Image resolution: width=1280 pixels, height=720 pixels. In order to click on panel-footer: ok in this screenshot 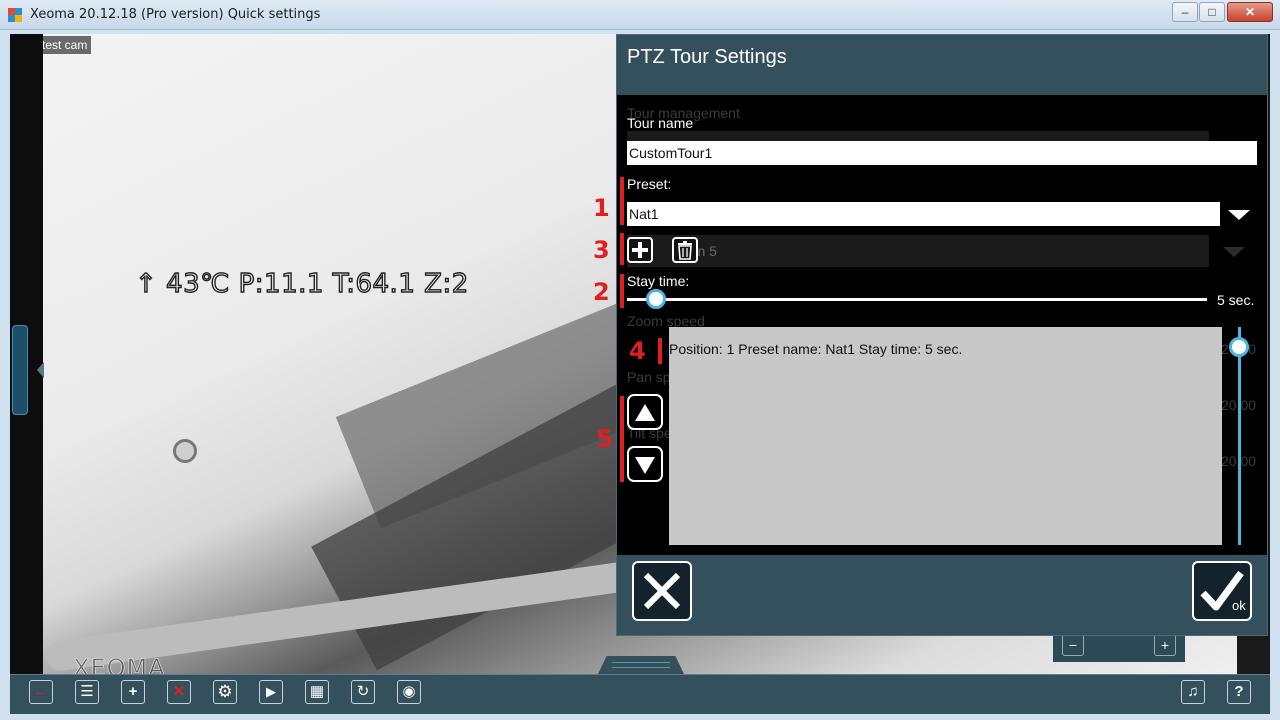, I will do `click(942, 595)`.